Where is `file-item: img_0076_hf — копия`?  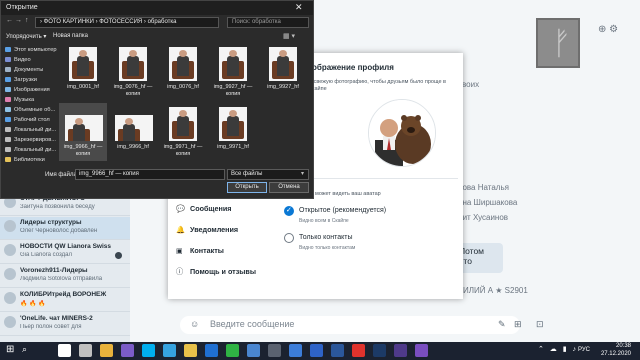 file-item: img_0076_hf — копия is located at coordinates (133, 72).